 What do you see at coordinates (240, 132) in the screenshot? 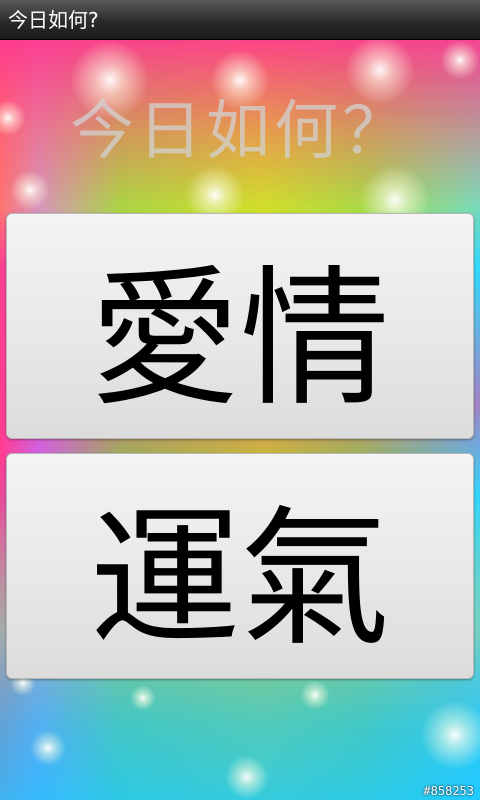
I see `page-headline: 今日如何？` at bounding box center [240, 132].